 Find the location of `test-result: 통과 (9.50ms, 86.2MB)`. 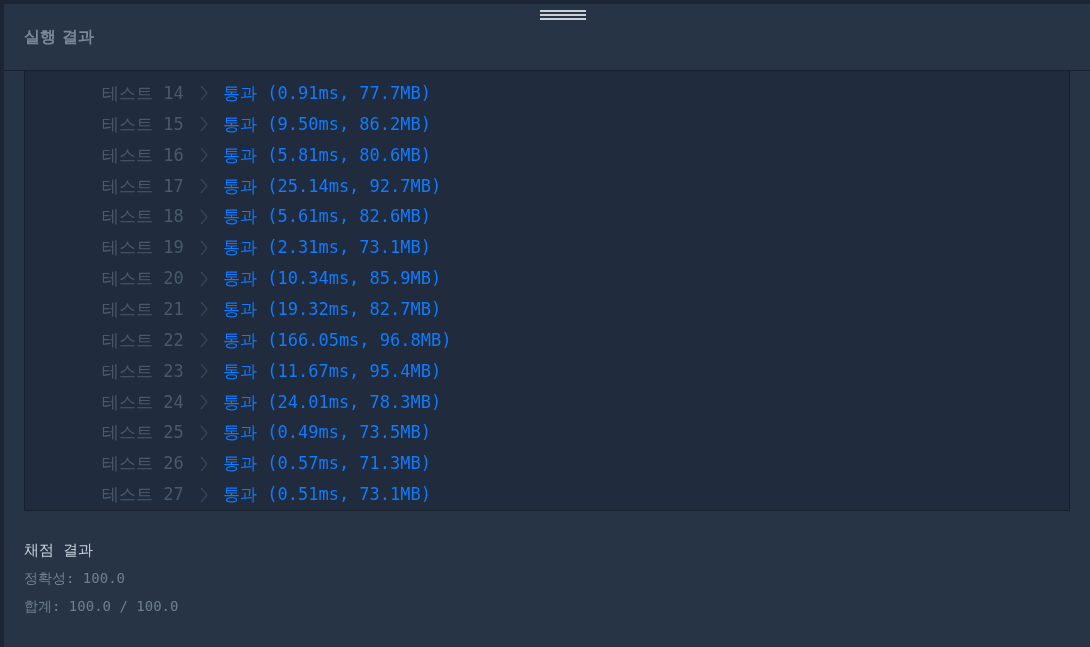

test-result: 통과 (9.50ms, 86.2MB) is located at coordinates (327, 124).